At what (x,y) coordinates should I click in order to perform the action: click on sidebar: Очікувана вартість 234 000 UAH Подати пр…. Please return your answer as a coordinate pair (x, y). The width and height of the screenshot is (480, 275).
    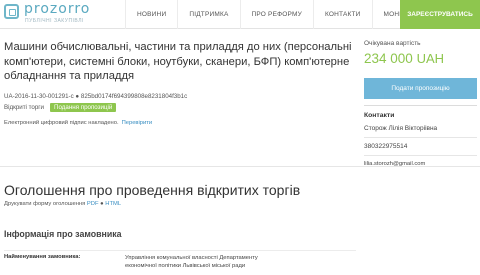
    Looking at the image, I should click on (420, 106).